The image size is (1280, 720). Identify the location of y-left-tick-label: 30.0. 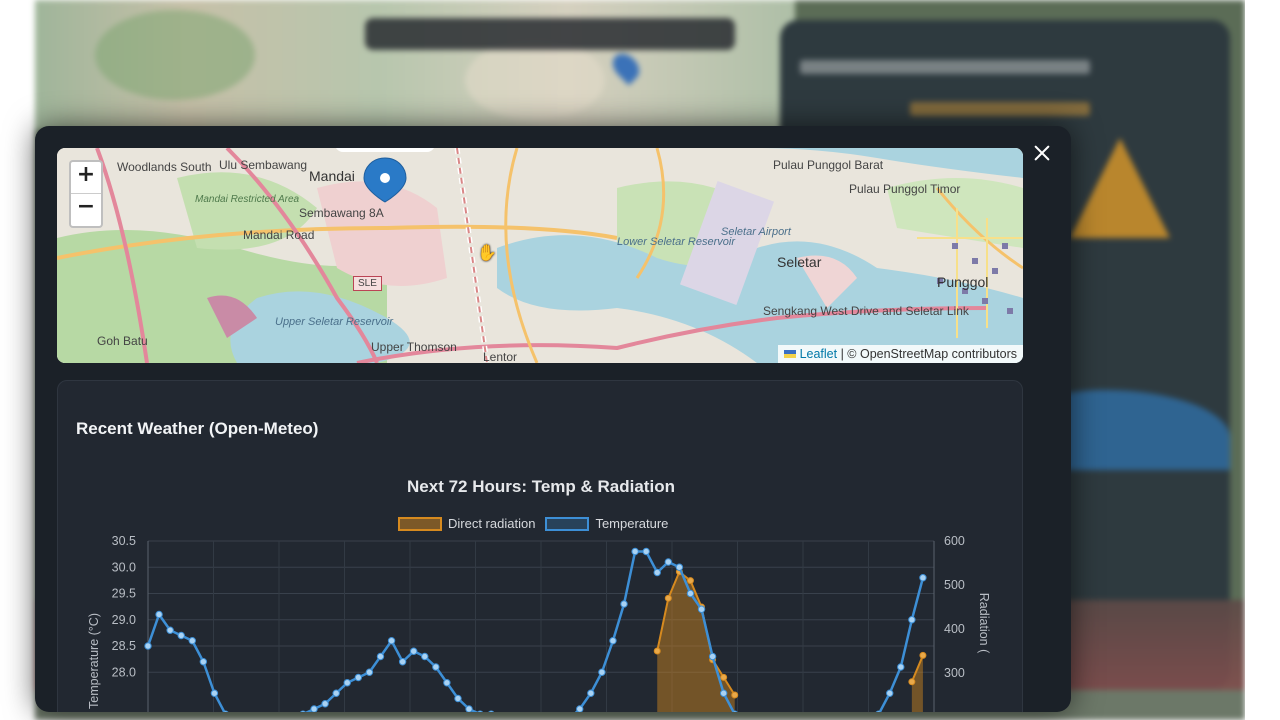
(124, 567).